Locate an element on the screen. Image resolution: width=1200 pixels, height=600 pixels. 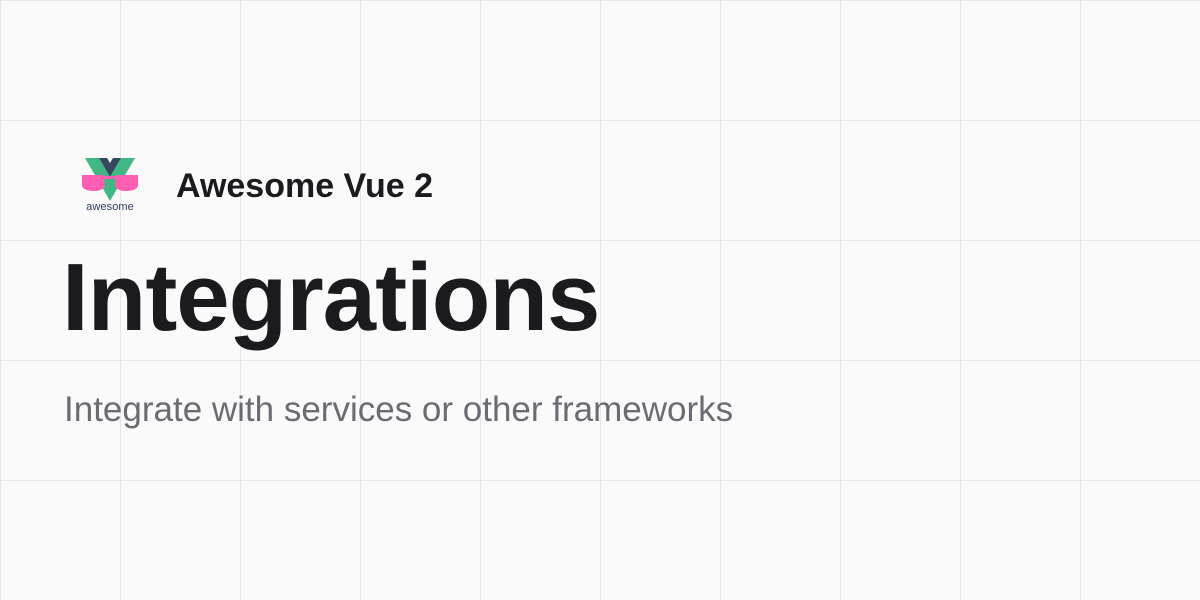
logo-caption: awesome is located at coordinates (110, 207).